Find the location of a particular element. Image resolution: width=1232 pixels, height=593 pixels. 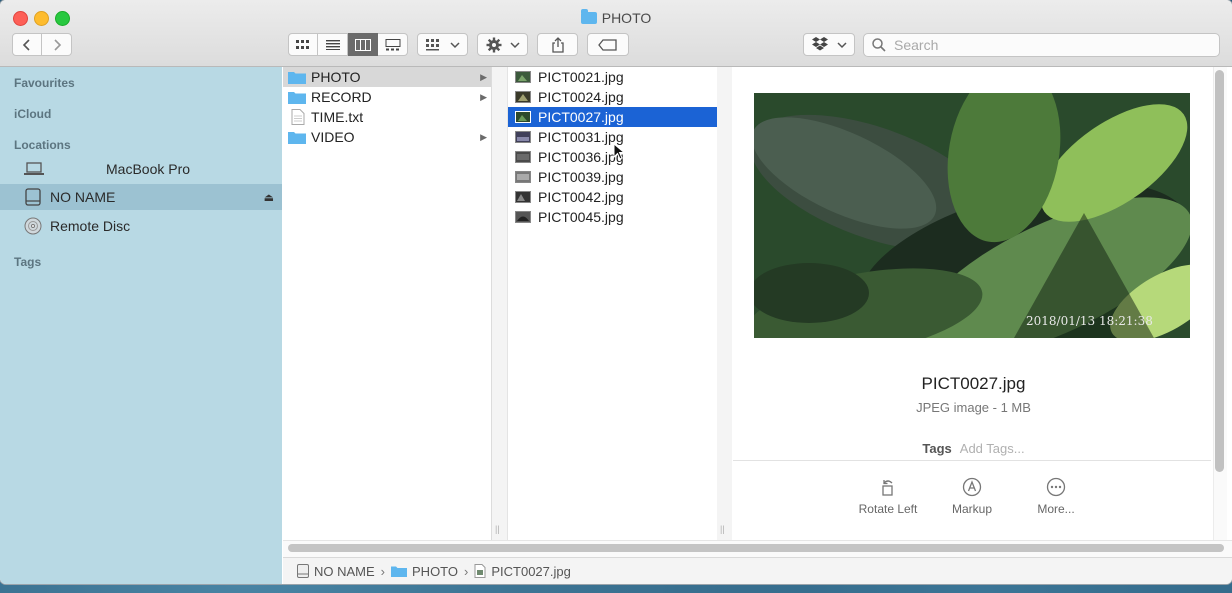

icon-view-button is located at coordinates (303, 44).